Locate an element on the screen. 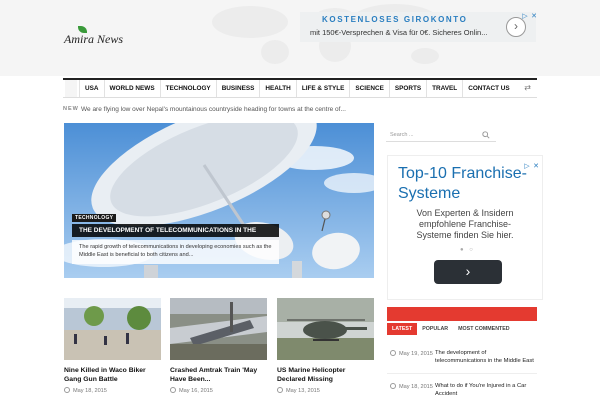 The width and height of the screenshot is (600, 400). nav-item-science: SCIENCE is located at coordinates (368, 88).